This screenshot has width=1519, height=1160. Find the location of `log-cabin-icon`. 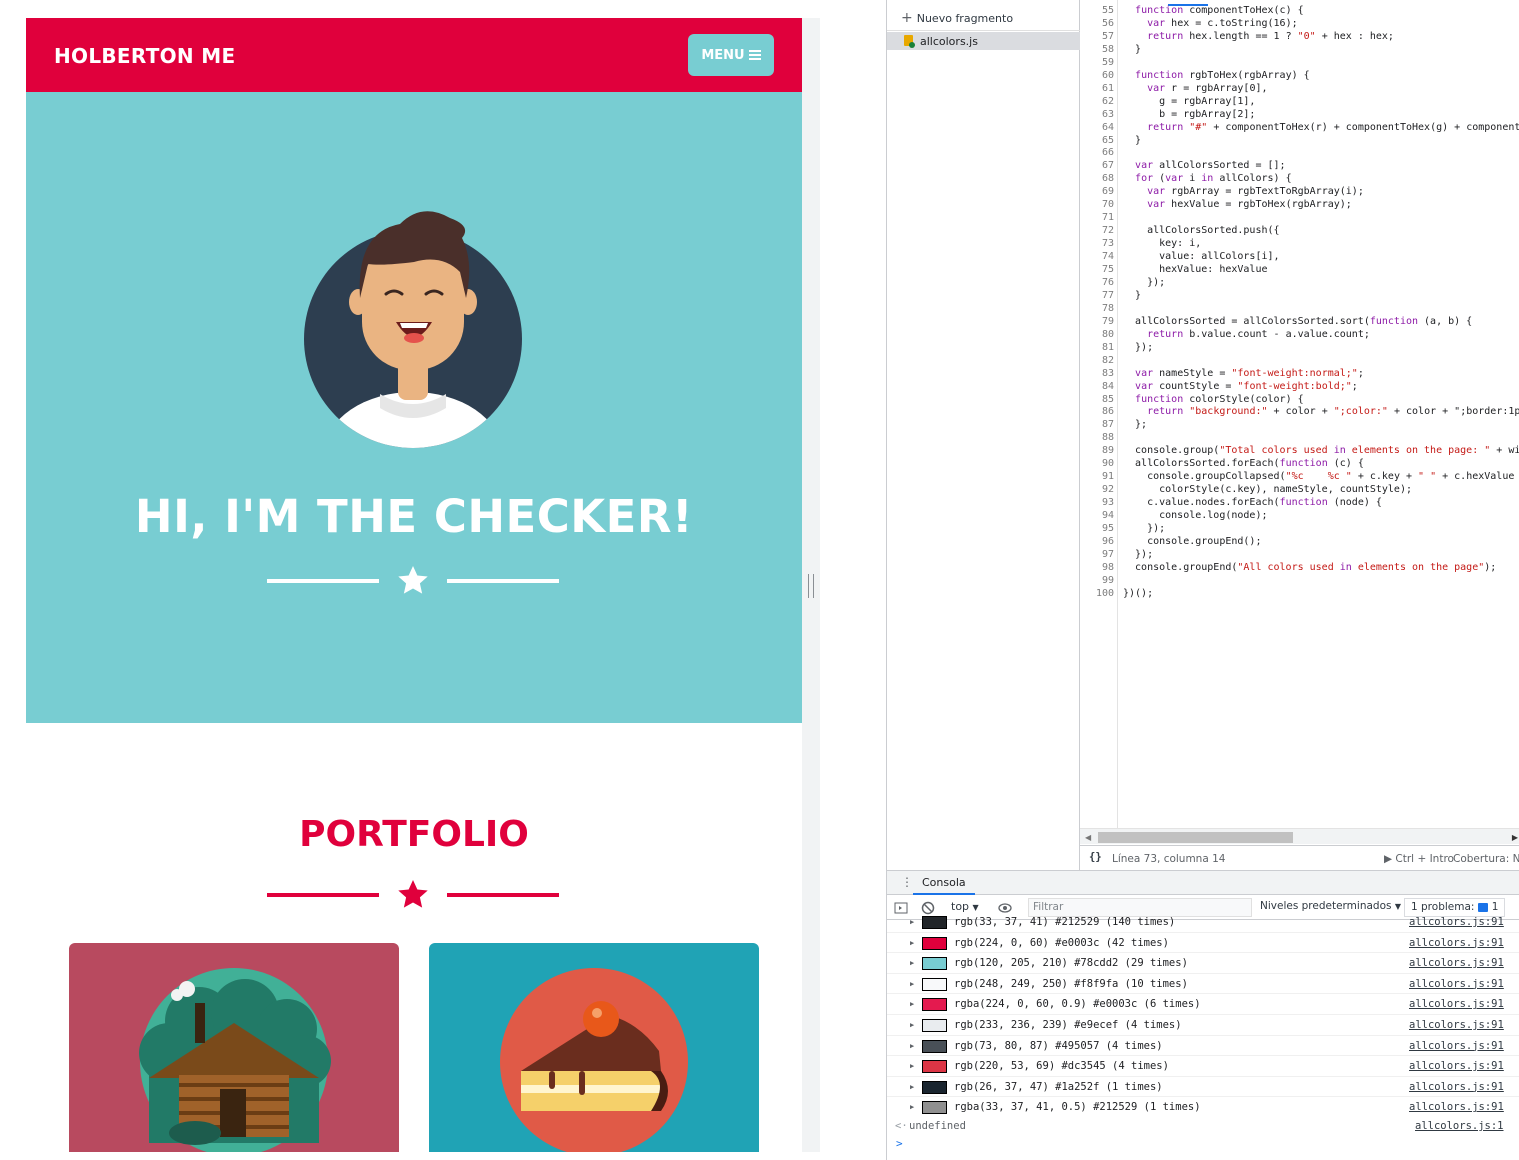

log-cabin-icon is located at coordinates (235, 1060).